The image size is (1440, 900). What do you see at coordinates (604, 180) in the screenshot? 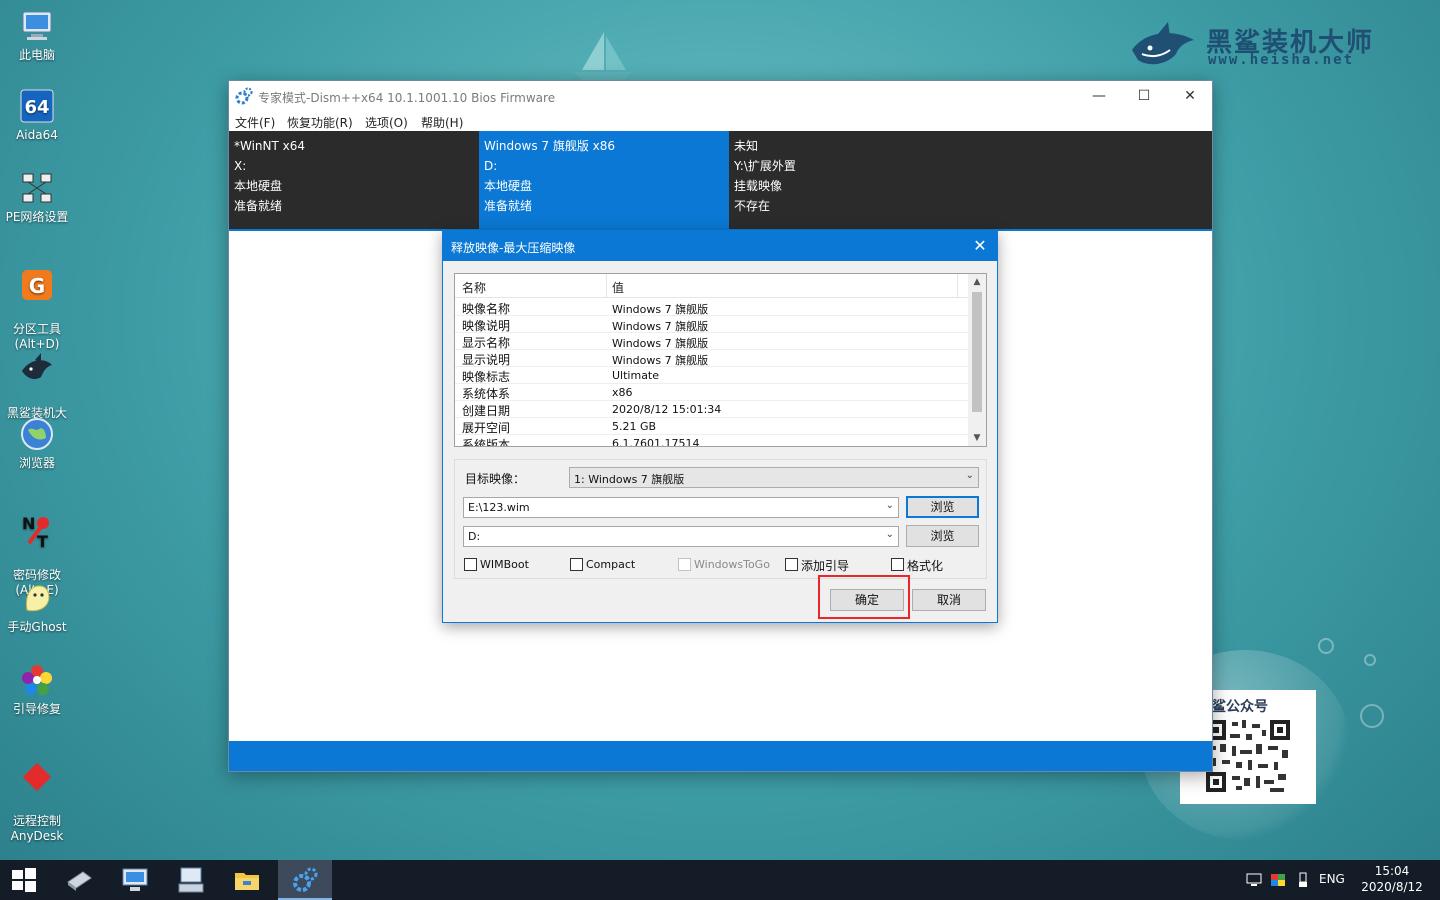
I see `drive-card-windows7: Windows 7 旗舰版 x86 D: 本地硬盘 准备就绪` at bounding box center [604, 180].